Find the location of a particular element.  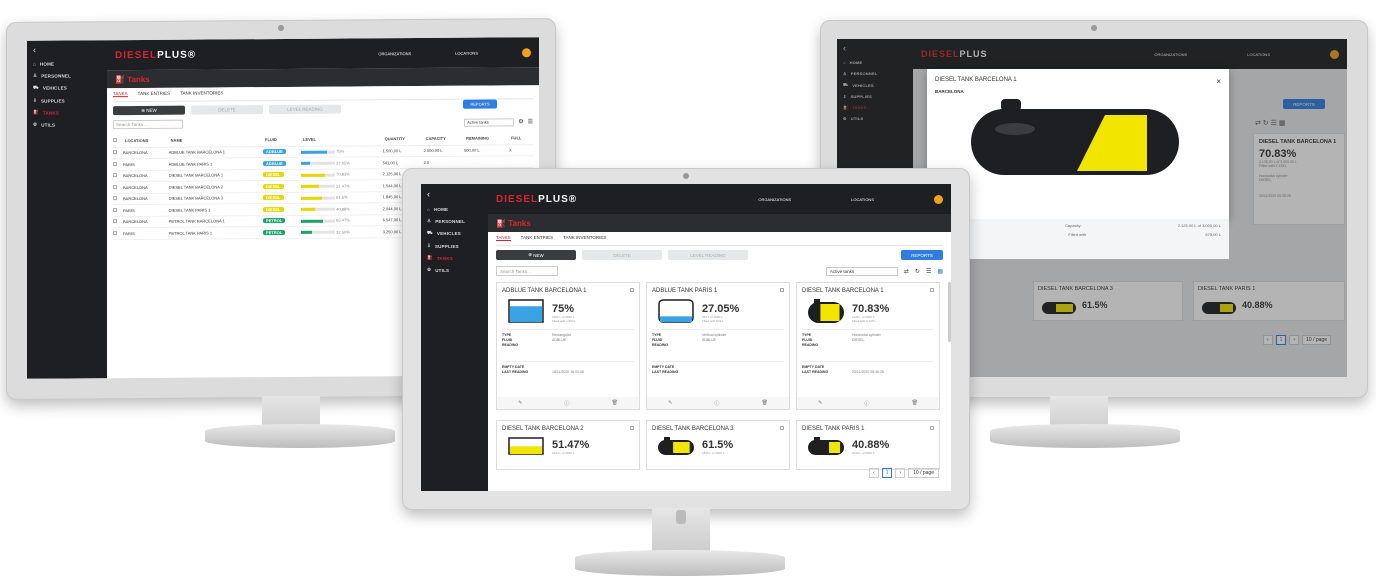

column-header: NAME is located at coordinates (216, 140).